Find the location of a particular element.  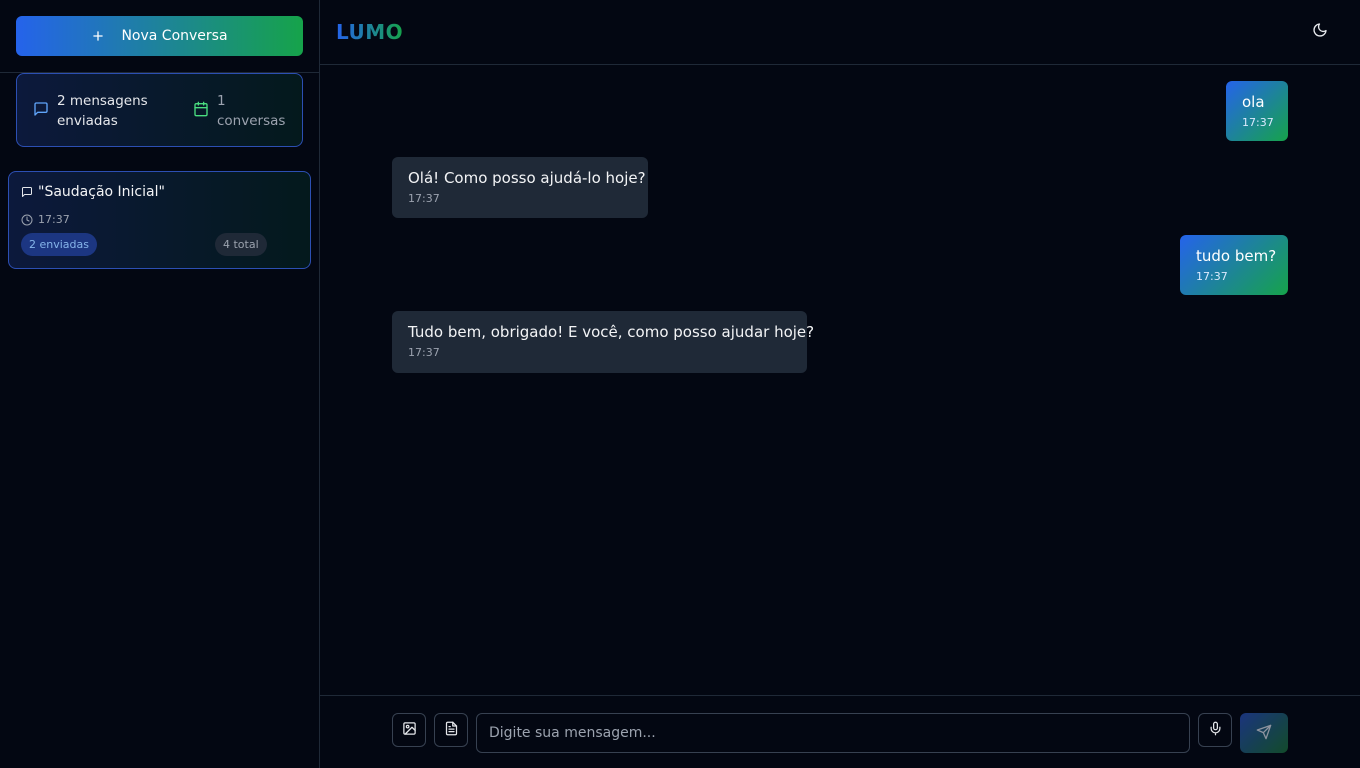

send-button is located at coordinates (1264, 733).